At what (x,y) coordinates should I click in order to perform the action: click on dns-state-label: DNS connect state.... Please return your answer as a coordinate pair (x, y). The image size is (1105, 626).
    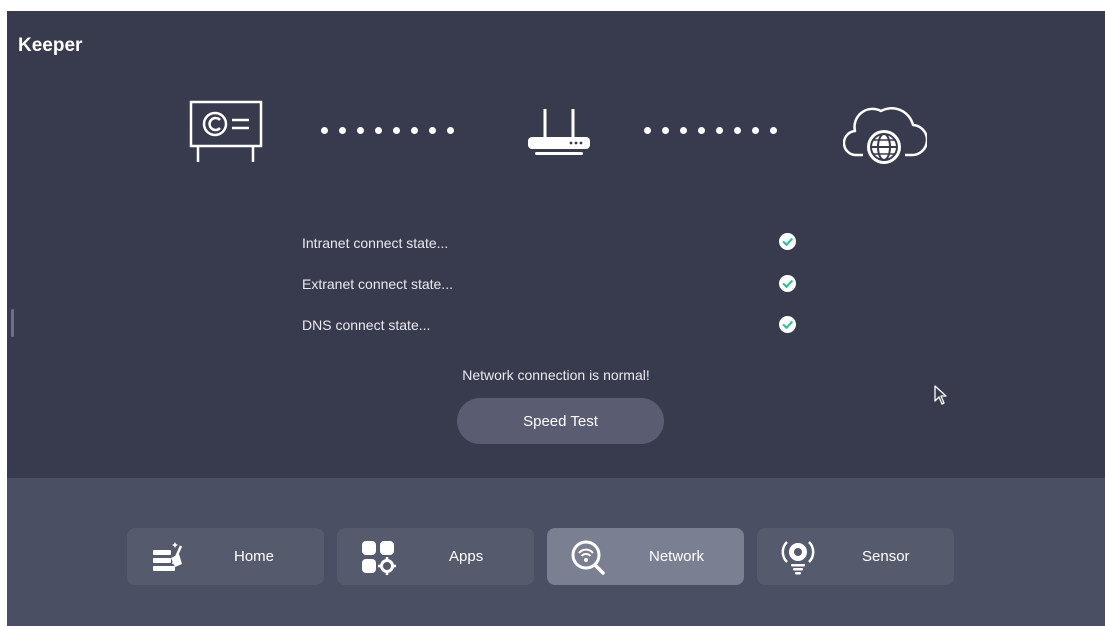
    Looking at the image, I should click on (366, 325).